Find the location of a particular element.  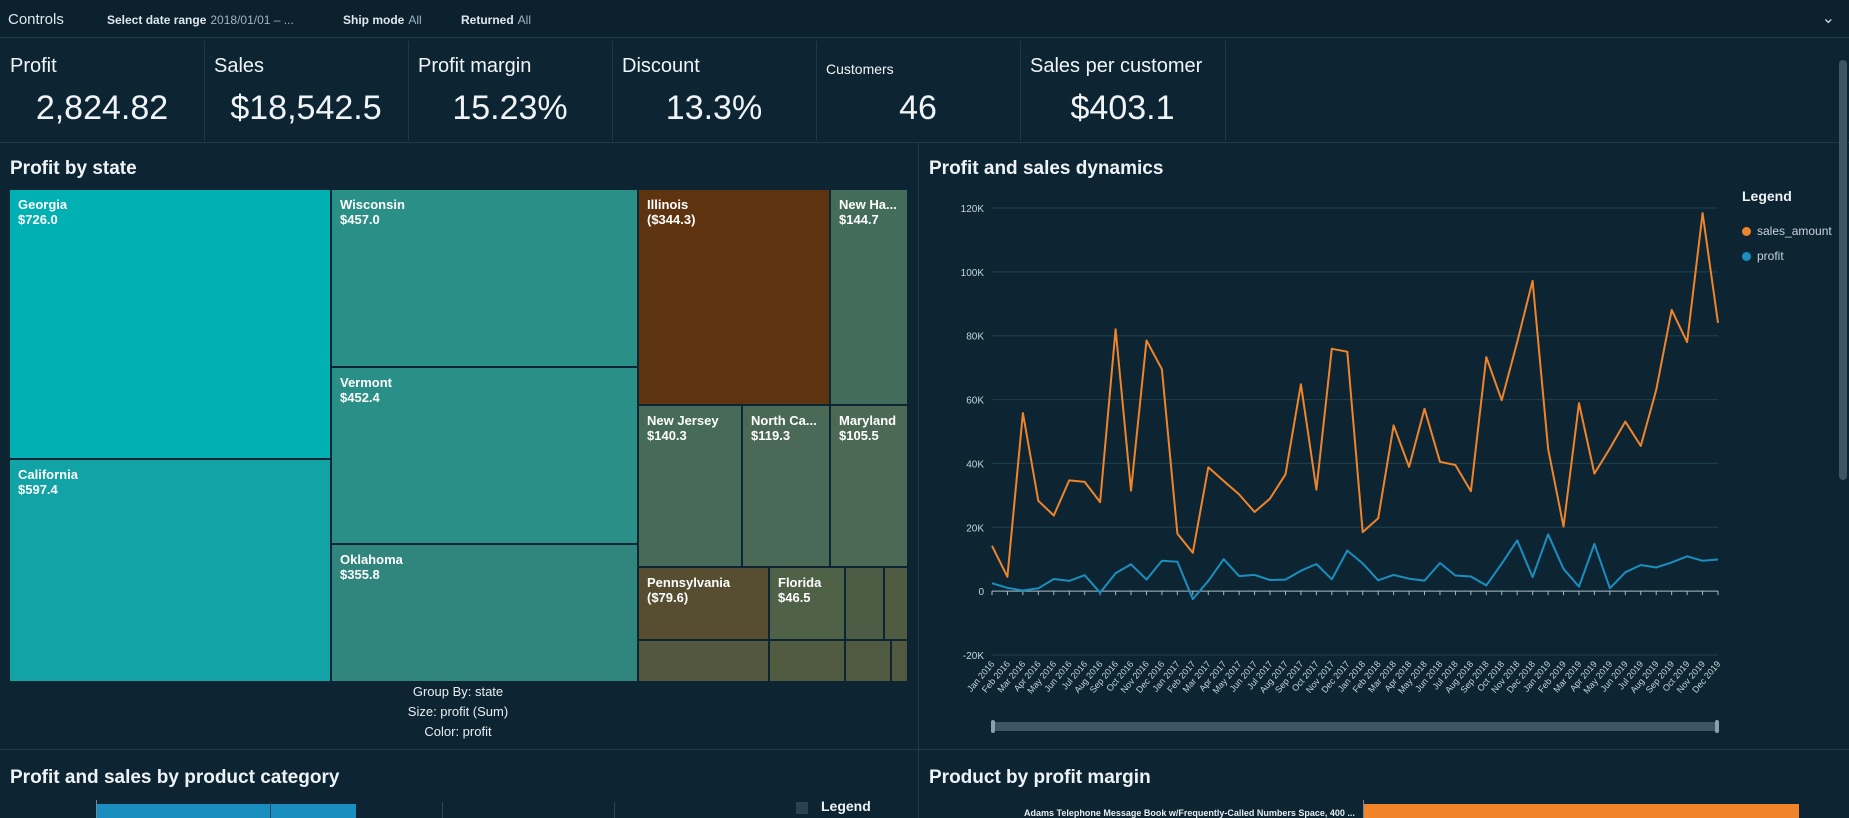

filter-label: Select date range is located at coordinates (157, 20).